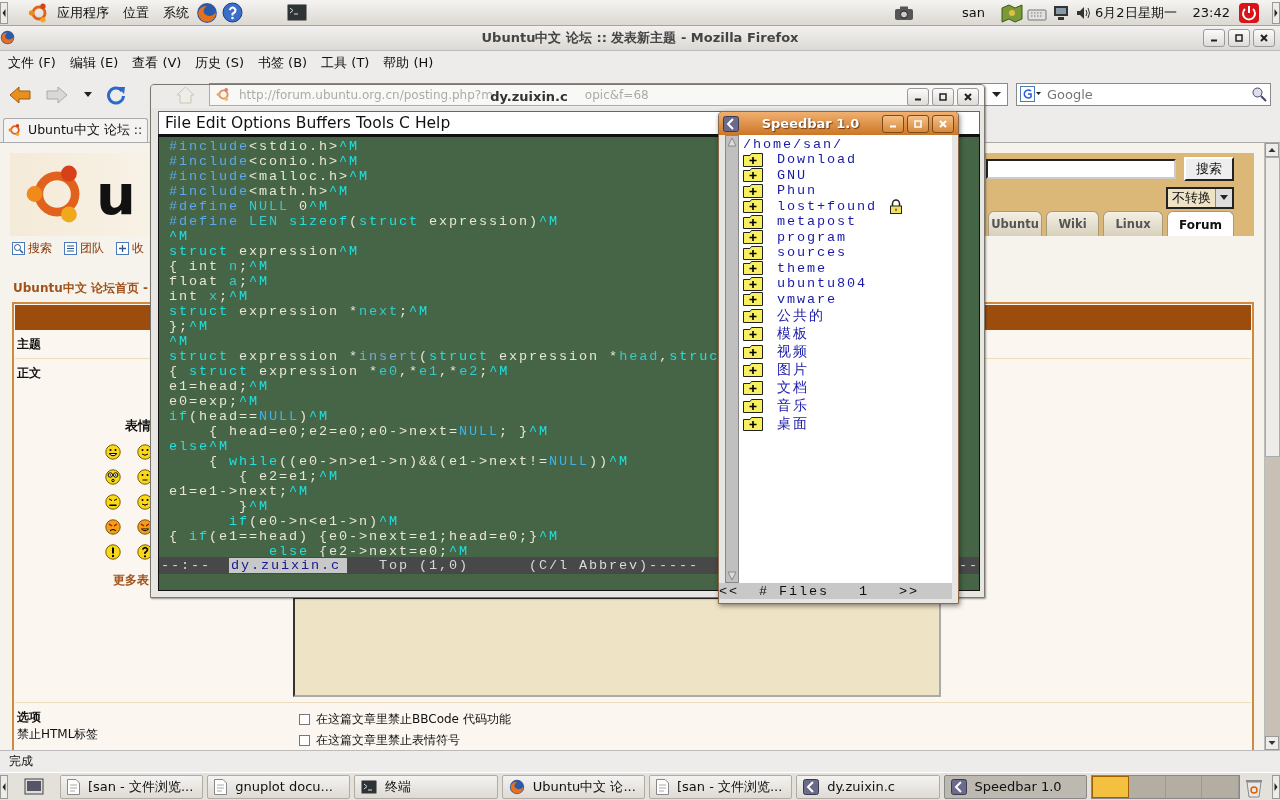  What do you see at coordinates (136, 12) in the screenshot?
I see `panel-menu: 位置` at bounding box center [136, 12].